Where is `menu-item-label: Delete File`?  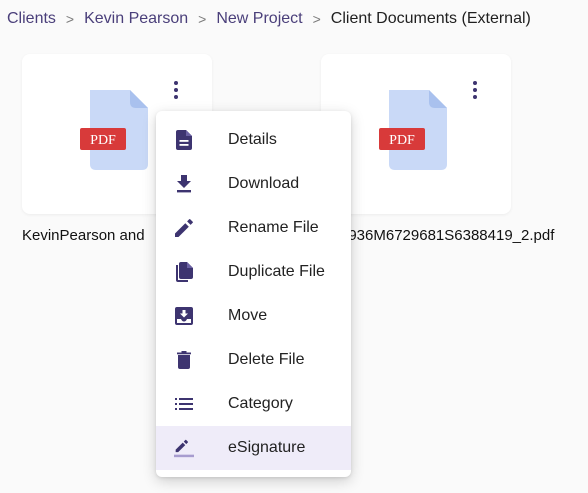
menu-item-label: Delete File is located at coordinates (266, 359).